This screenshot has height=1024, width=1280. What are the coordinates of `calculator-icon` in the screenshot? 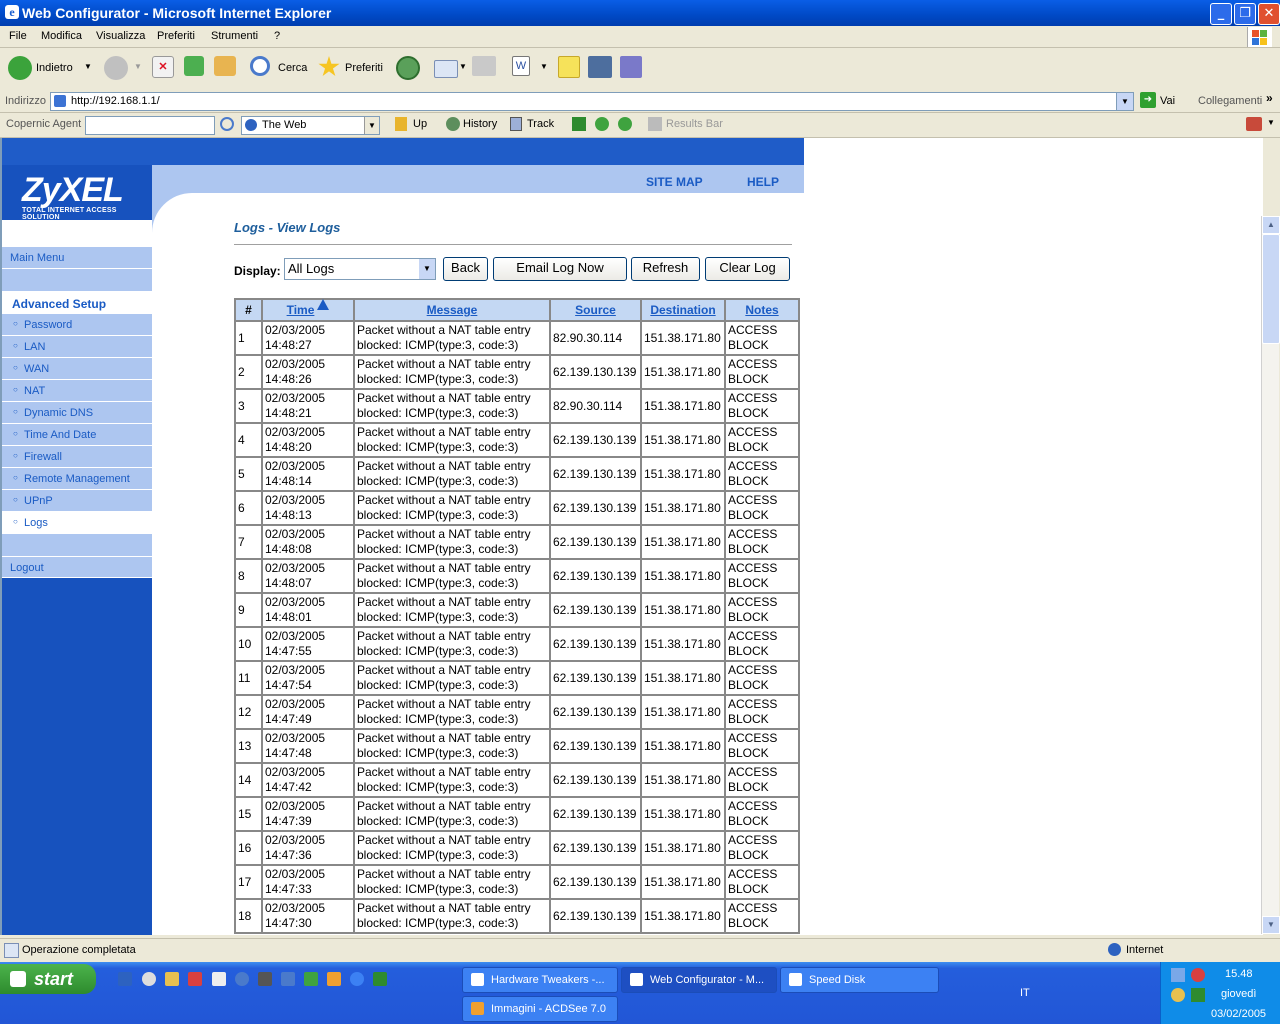 It's located at (265, 979).